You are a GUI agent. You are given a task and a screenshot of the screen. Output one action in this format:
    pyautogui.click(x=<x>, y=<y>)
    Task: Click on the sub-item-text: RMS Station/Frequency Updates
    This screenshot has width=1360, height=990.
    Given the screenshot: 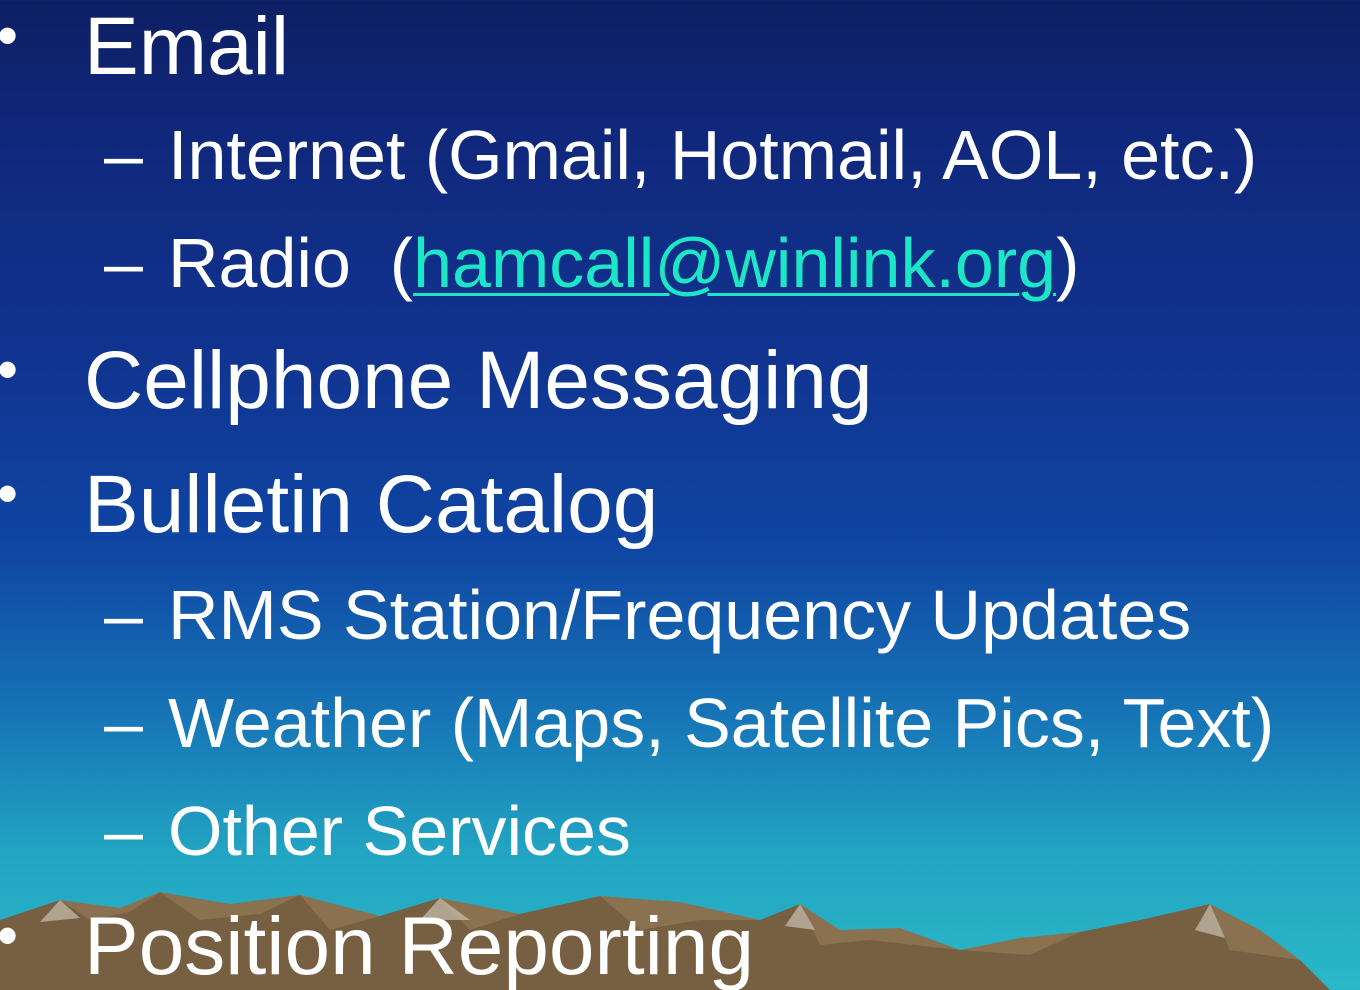 What is the action you would take?
    pyautogui.click(x=680, y=615)
    